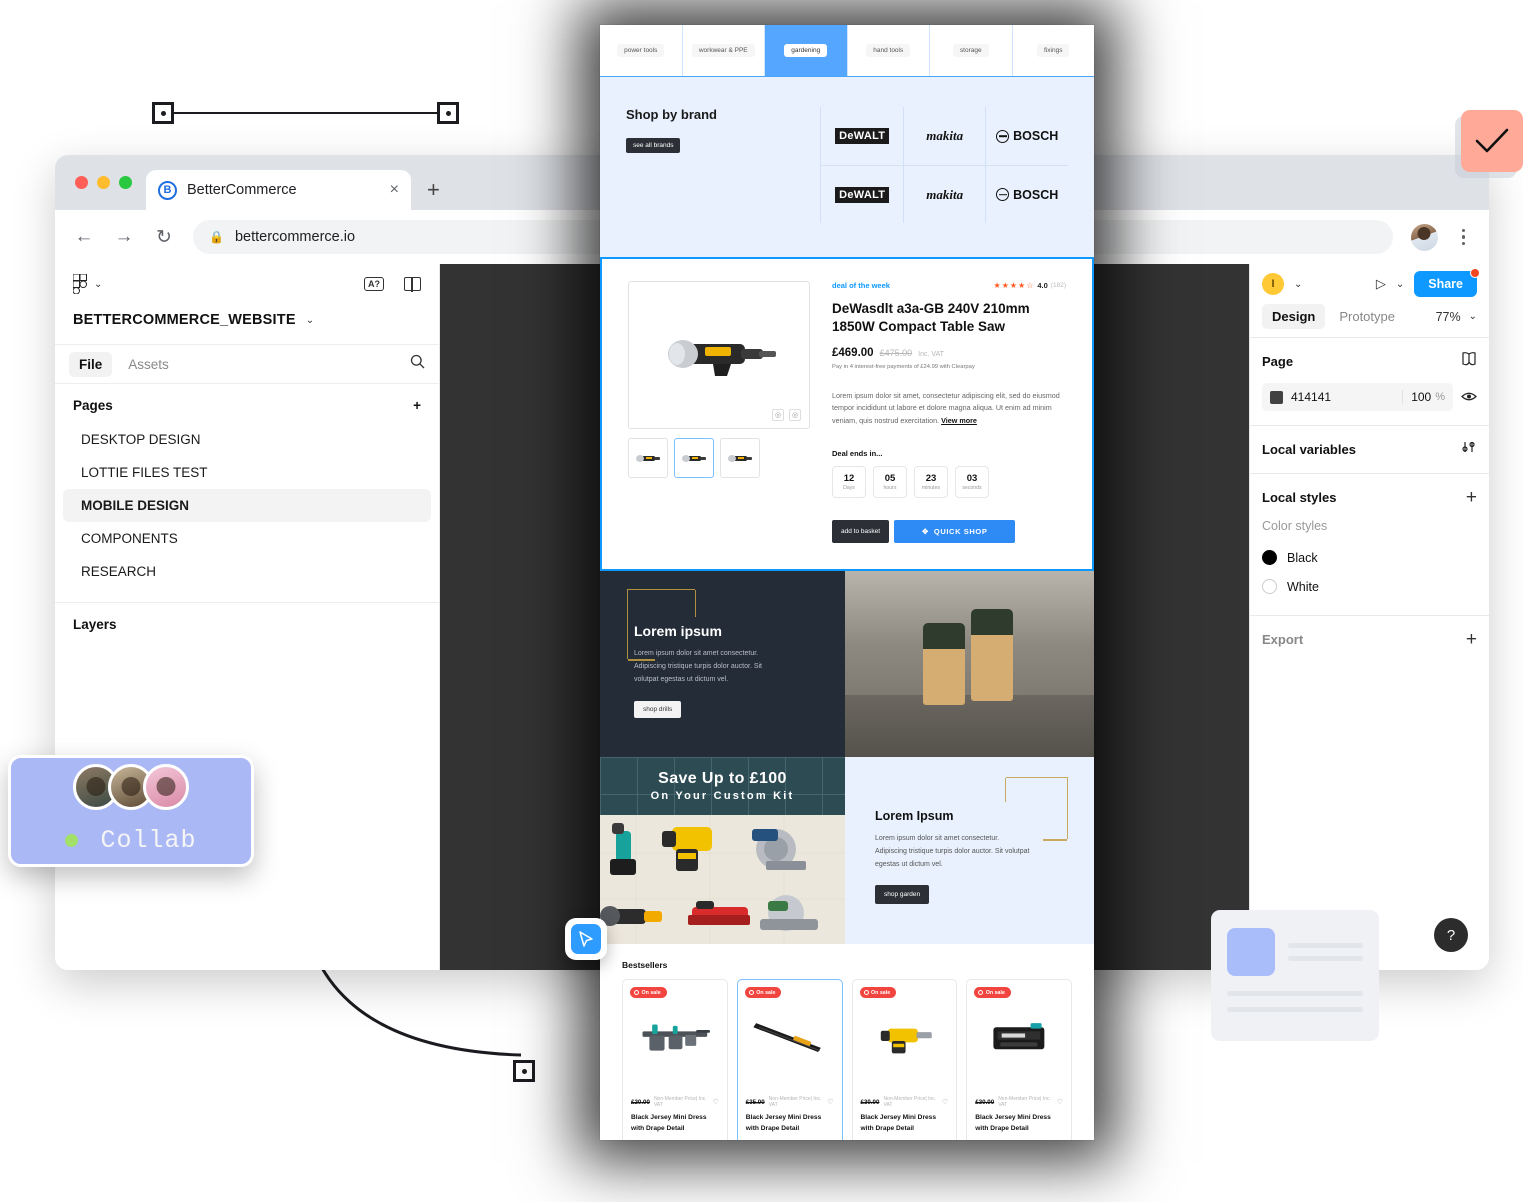 The width and height of the screenshot is (1523, 1202). Describe the element at coordinates (417, 406) in the screenshot. I see `add-page-button: +` at that location.